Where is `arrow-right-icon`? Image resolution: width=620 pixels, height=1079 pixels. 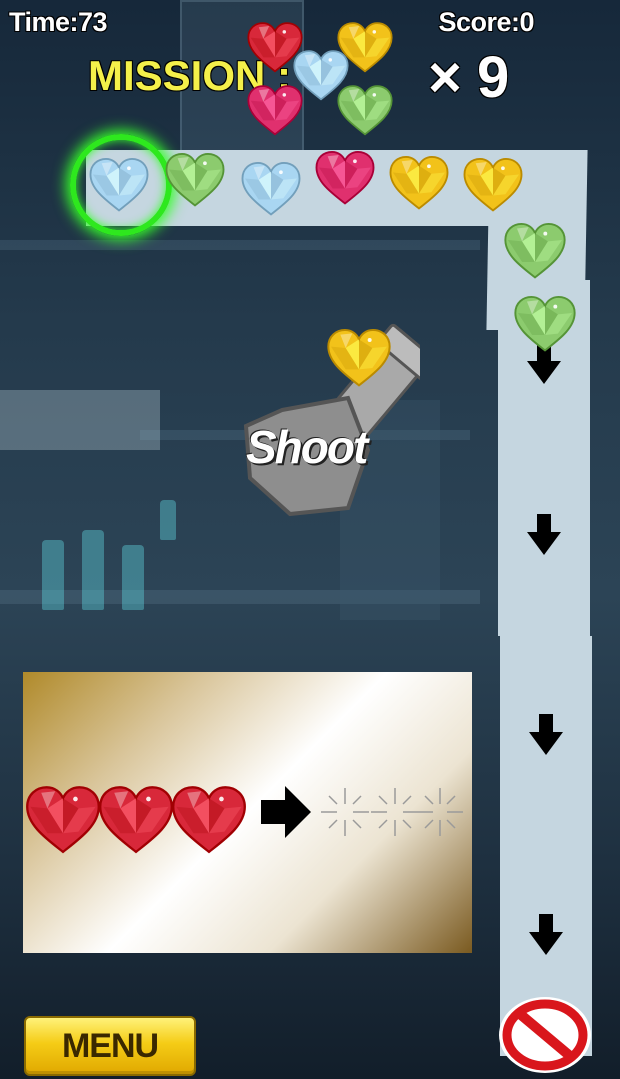
arrow-right-icon is located at coordinates (287, 812).